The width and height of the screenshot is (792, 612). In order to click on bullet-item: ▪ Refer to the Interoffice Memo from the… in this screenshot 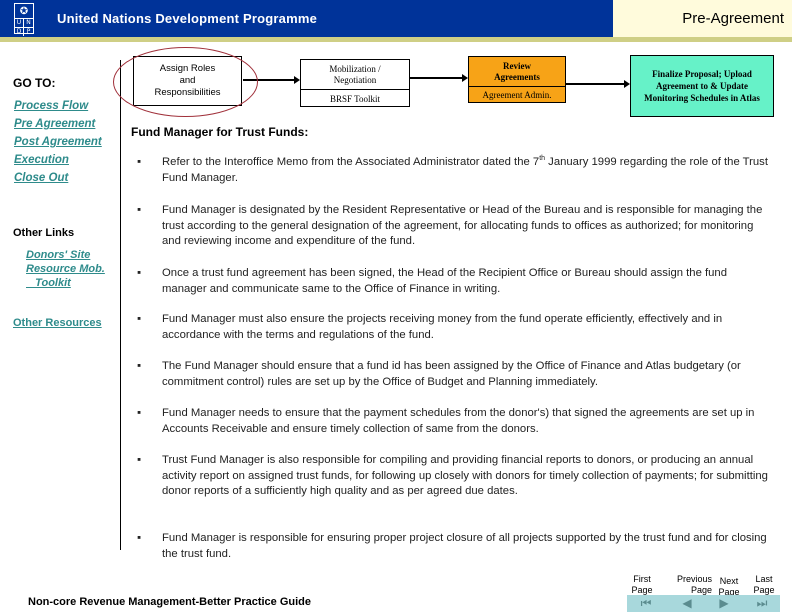, I will do `click(451, 170)`.